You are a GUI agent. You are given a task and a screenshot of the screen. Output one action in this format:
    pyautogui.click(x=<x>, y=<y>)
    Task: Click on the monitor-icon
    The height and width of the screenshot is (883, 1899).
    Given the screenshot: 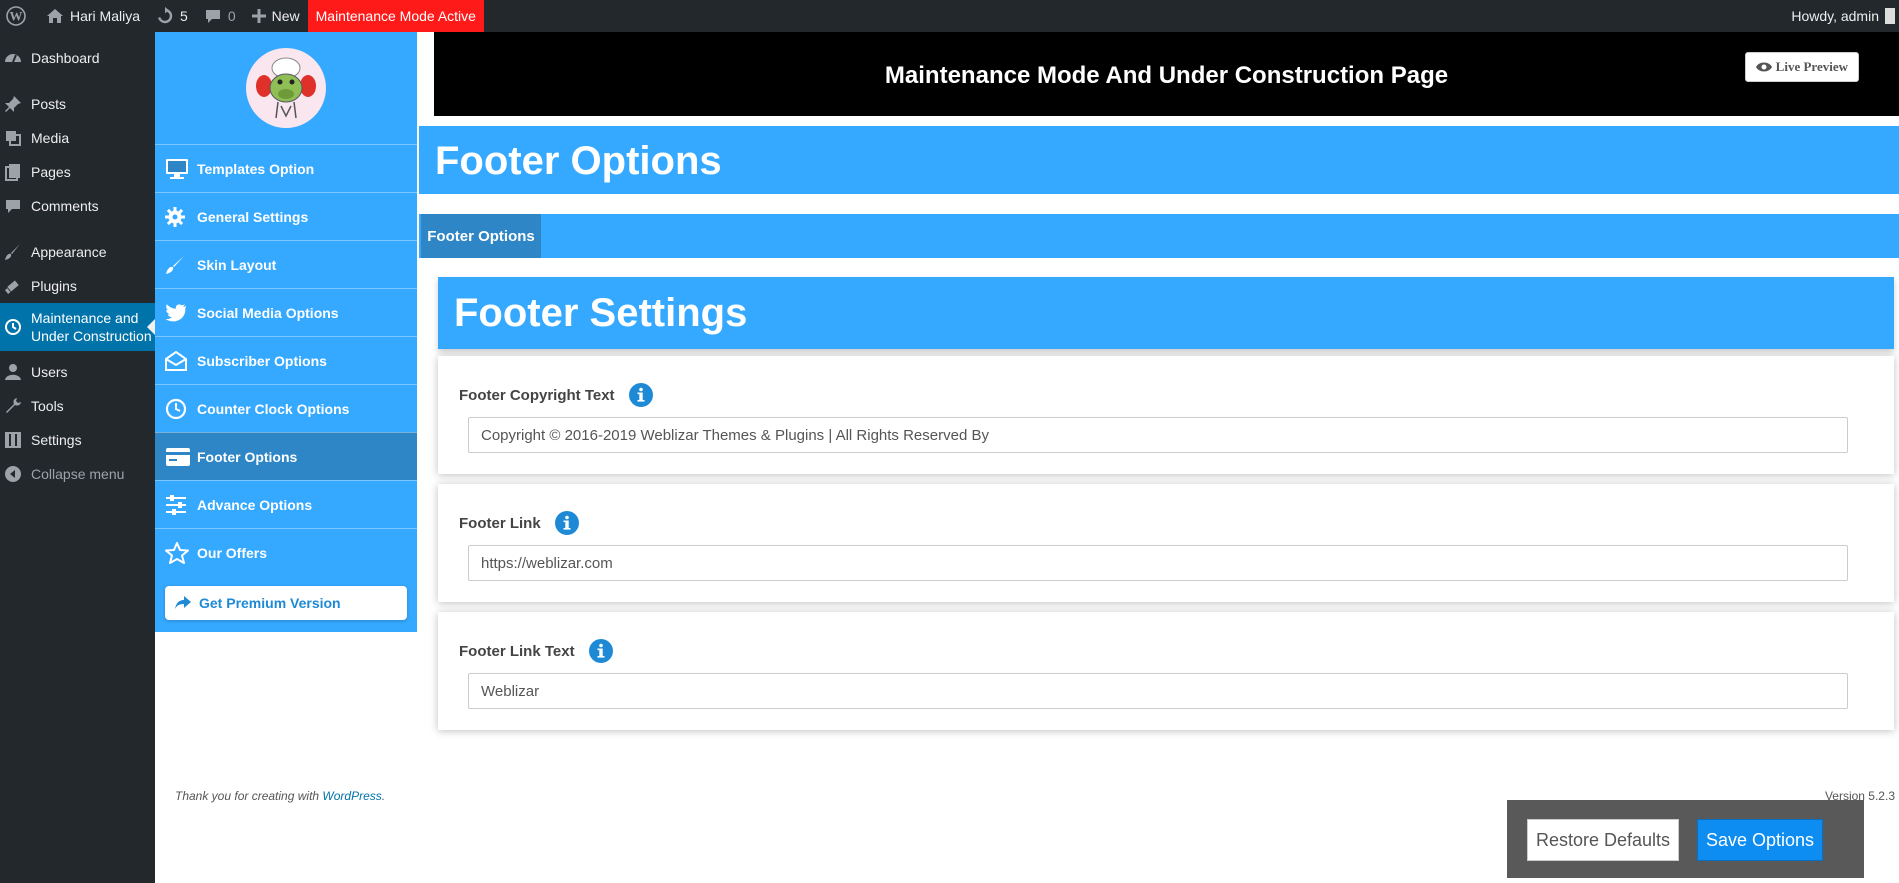 What is the action you would take?
    pyautogui.click(x=177, y=169)
    